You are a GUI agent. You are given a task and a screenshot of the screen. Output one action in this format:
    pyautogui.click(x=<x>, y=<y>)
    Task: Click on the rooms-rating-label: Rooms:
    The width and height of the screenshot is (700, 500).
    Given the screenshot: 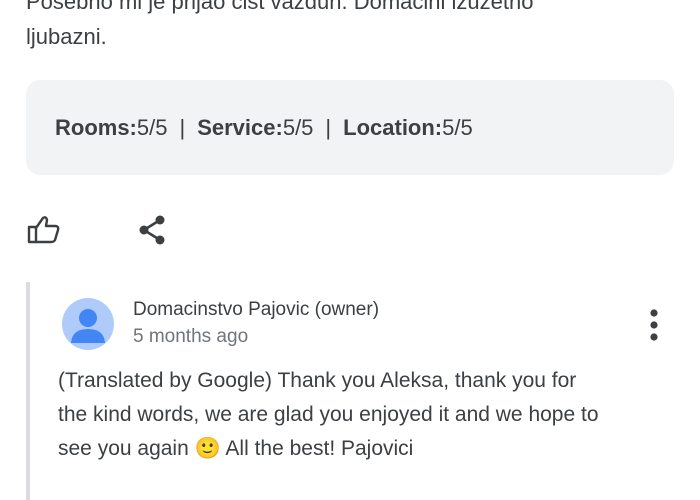 What is the action you would take?
    pyautogui.click(x=96, y=127)
    